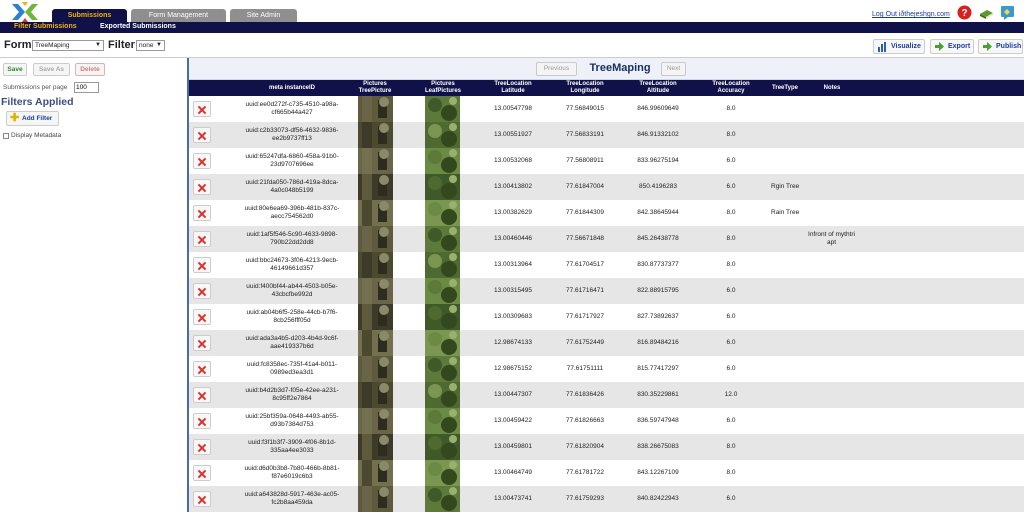 This screenshot has width=1024, height=512. Describe the element at coordinates (658, 472) in the screenshot. I see `altitude-cell: 843.12267109` at that location.